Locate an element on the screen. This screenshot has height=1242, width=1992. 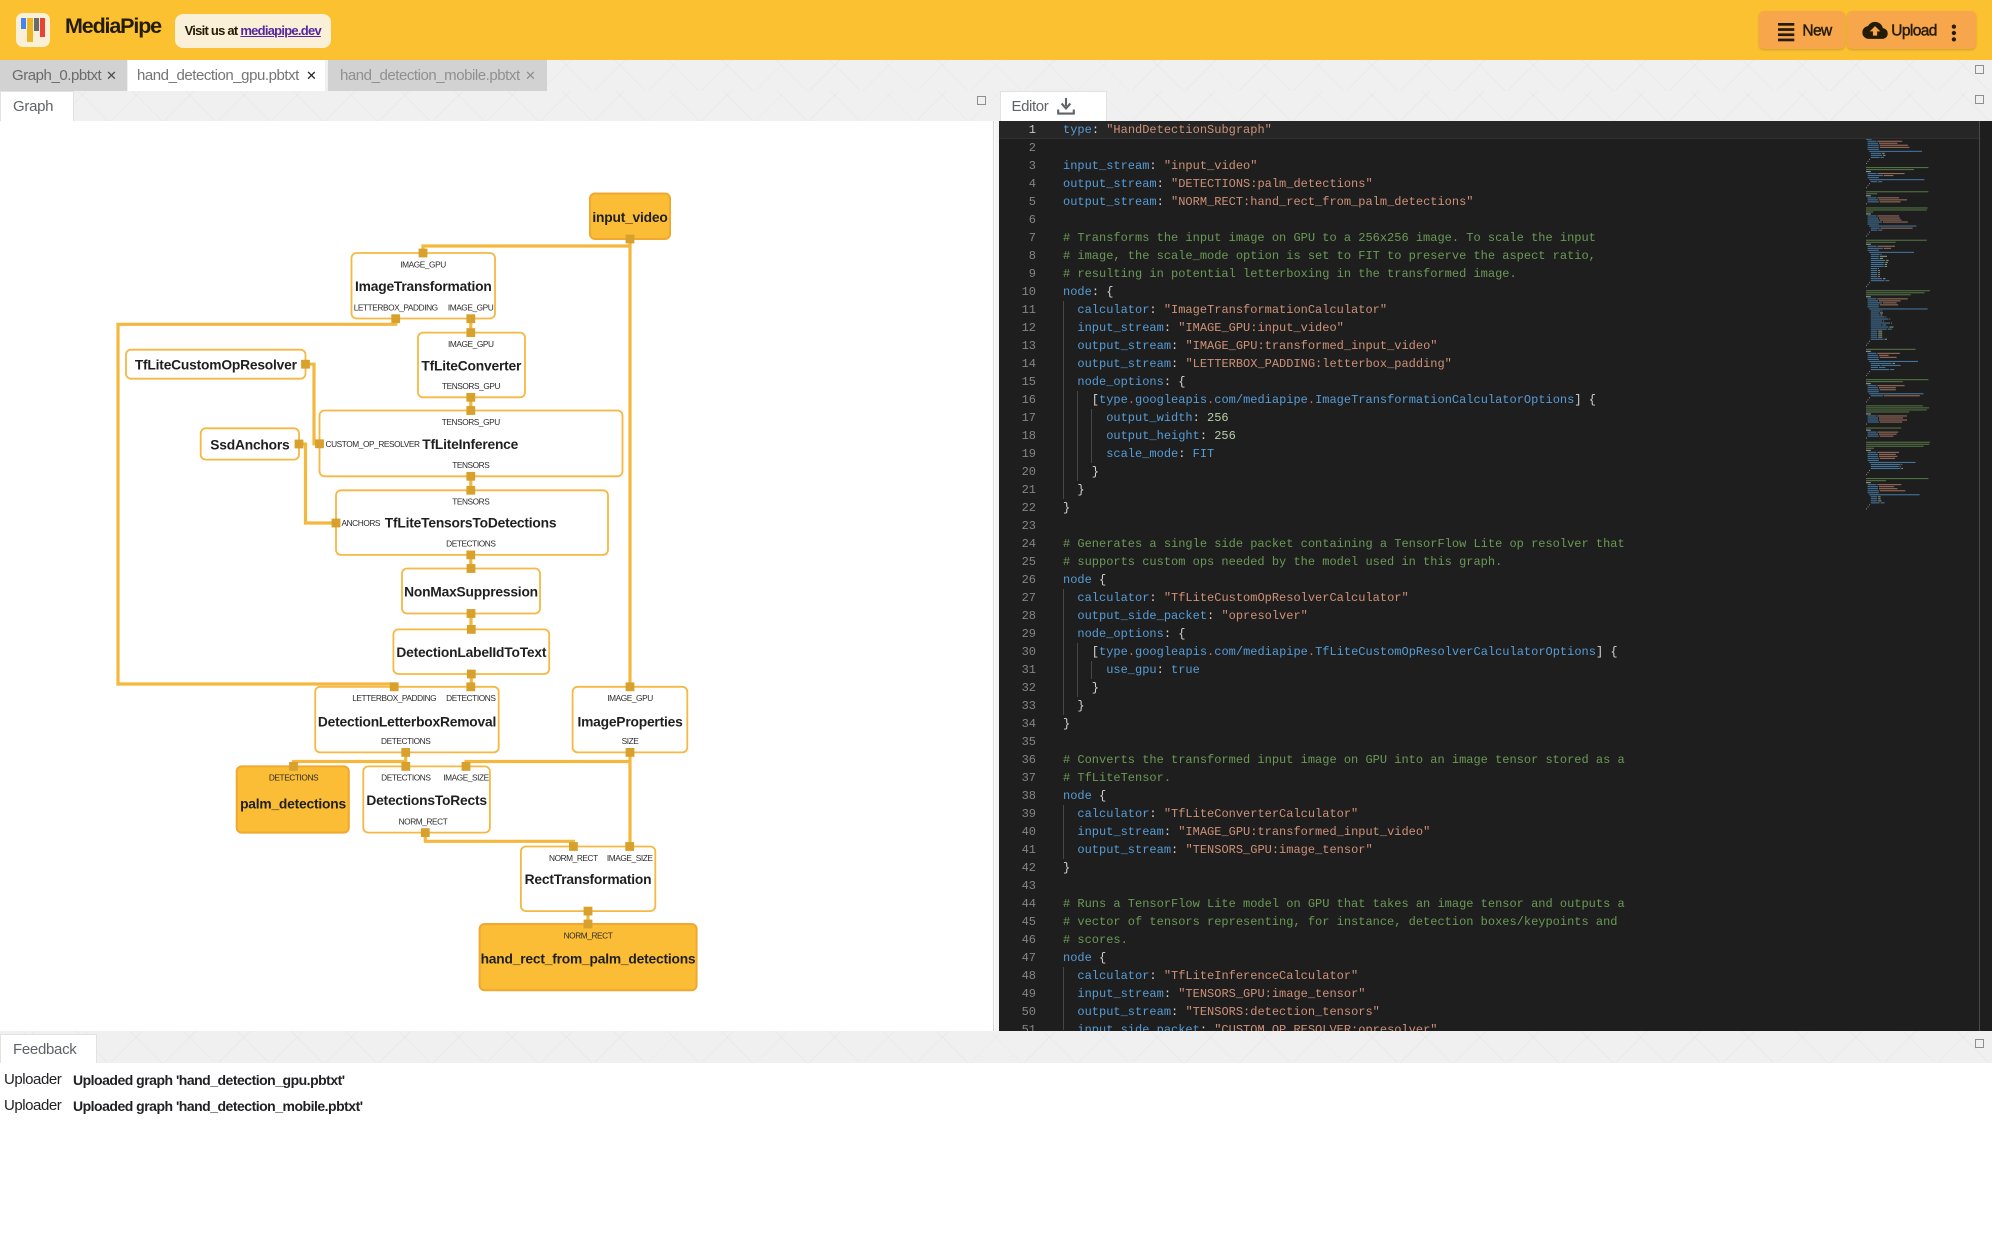
svg-text: TfLiteConverter is located at coordinates (471, 365).